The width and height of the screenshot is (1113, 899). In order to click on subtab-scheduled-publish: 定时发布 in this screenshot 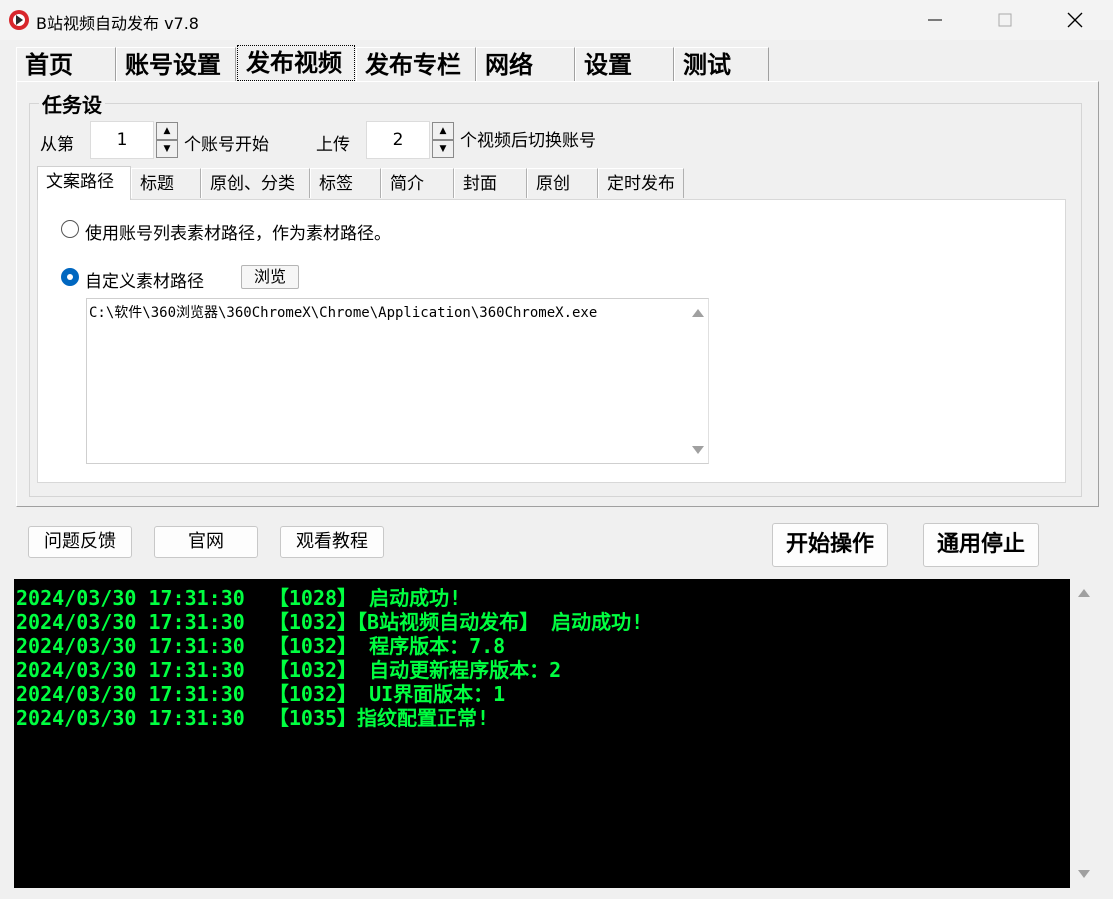, I will do `click(641, 183)`.